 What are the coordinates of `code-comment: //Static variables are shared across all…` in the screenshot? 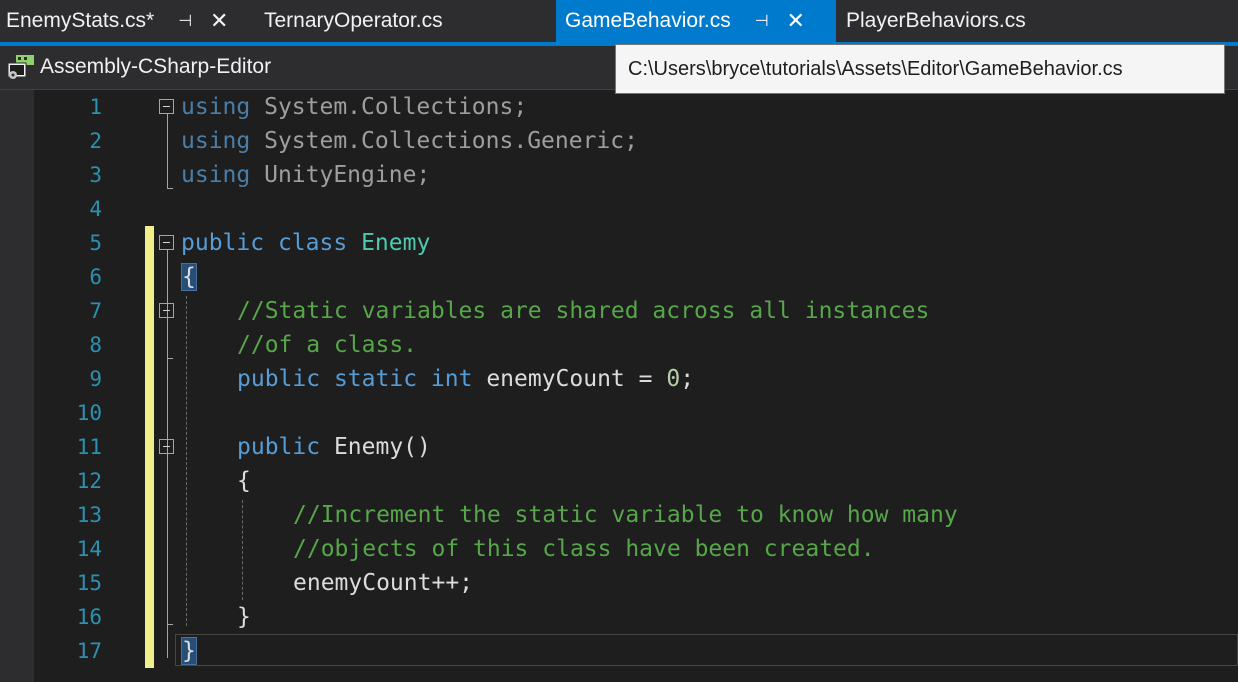 It's located at (583, 311).